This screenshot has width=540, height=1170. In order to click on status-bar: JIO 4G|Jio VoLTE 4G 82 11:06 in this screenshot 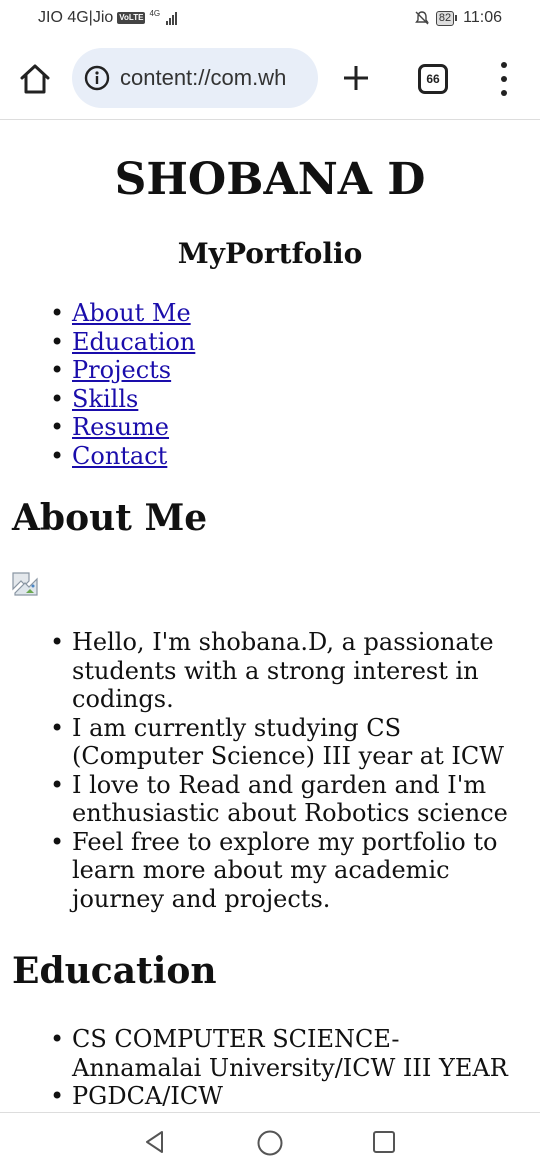, I will do `click(270, 18)`.